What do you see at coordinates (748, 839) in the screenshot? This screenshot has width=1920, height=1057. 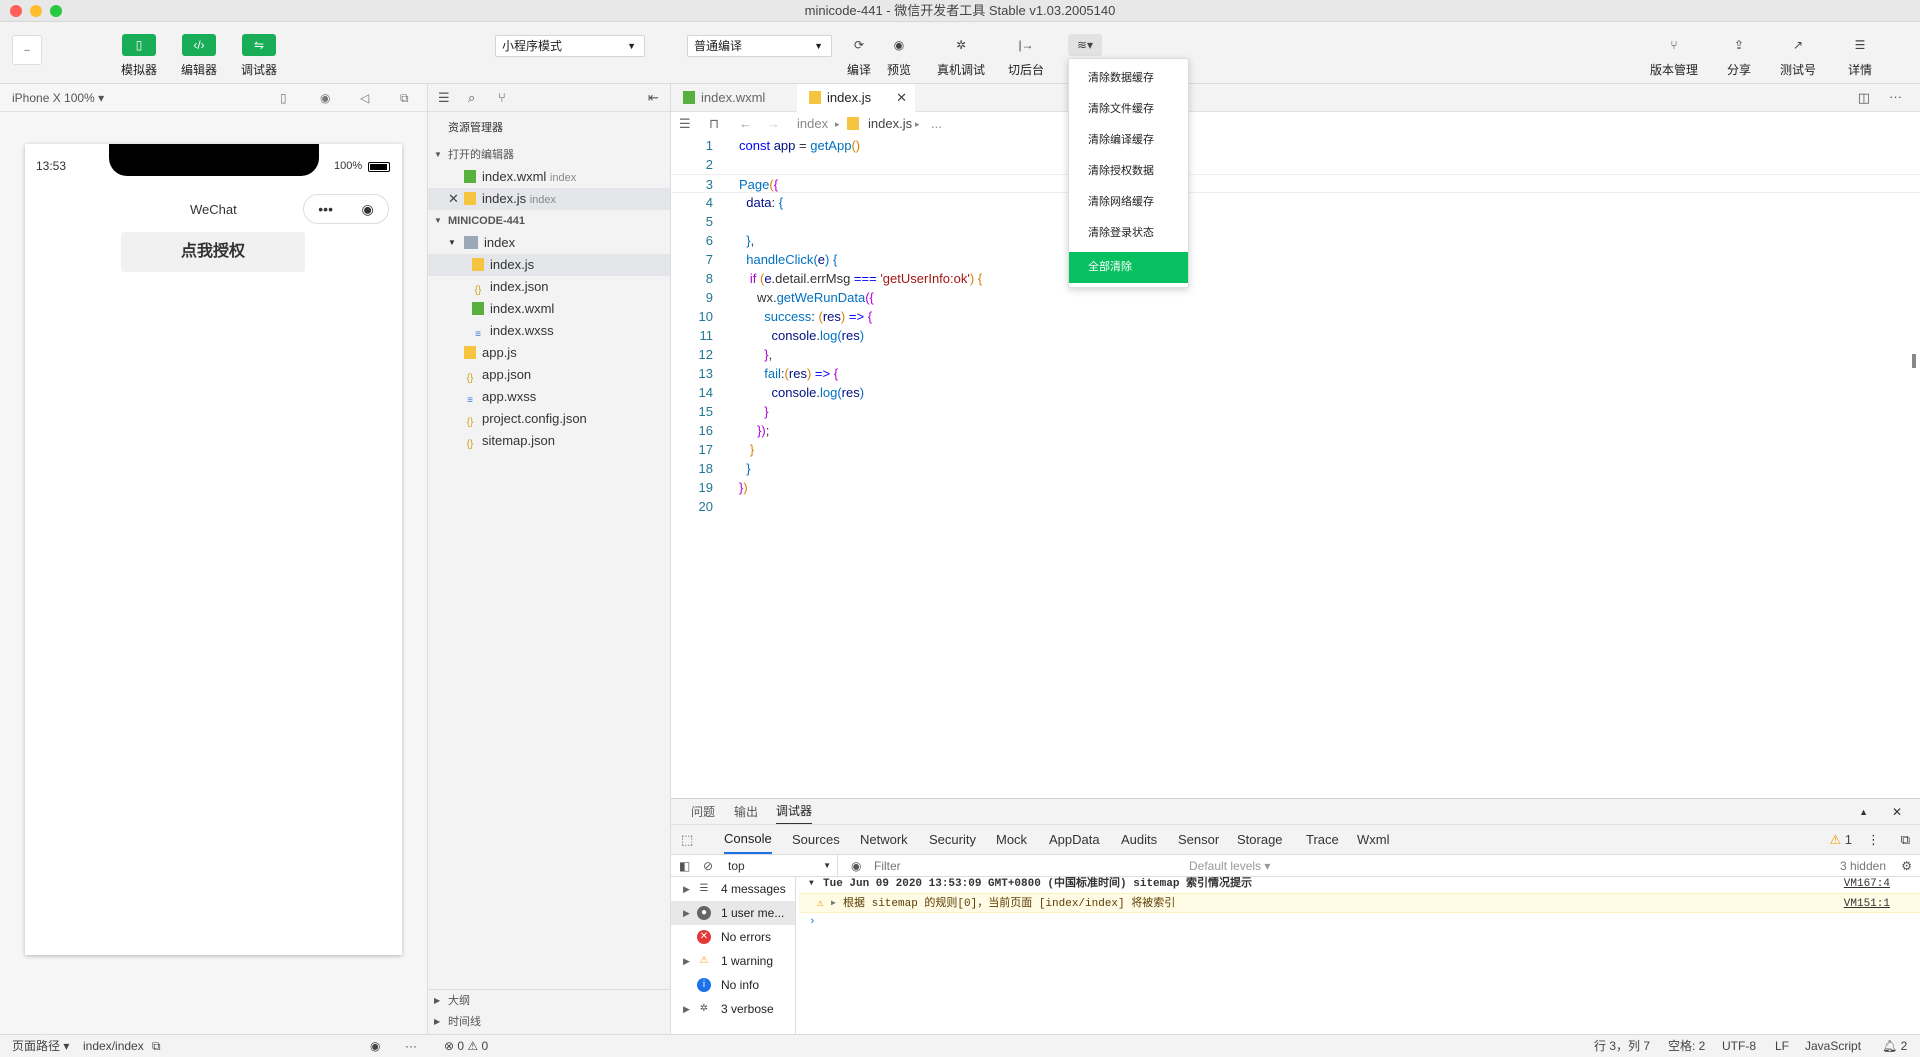 I see `tab-console: Console` at bounding box center [748, 839].